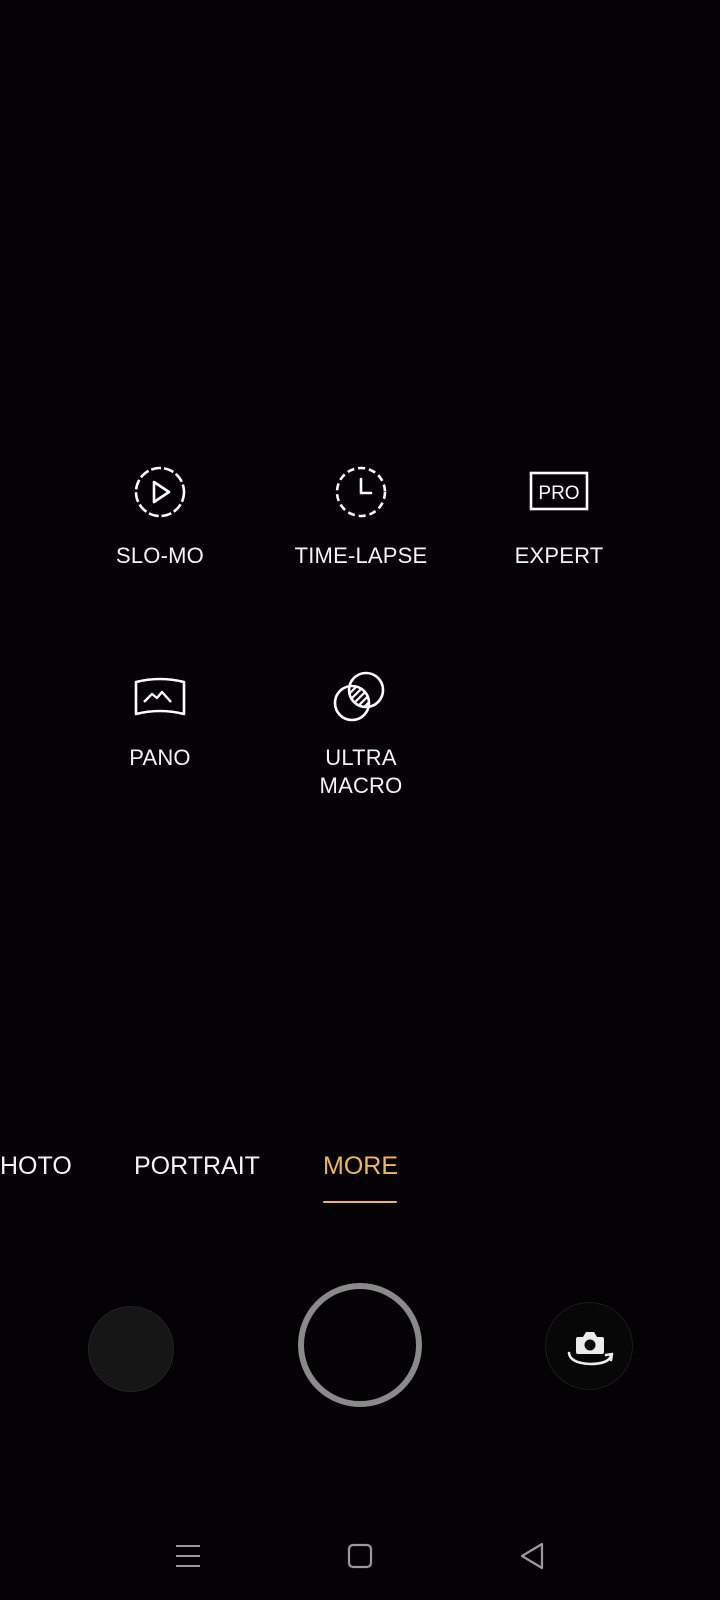  Describe the element at coordinates (559, 516) in the screenshot. I see `mode-expert: PRO EXPERT` at that location.